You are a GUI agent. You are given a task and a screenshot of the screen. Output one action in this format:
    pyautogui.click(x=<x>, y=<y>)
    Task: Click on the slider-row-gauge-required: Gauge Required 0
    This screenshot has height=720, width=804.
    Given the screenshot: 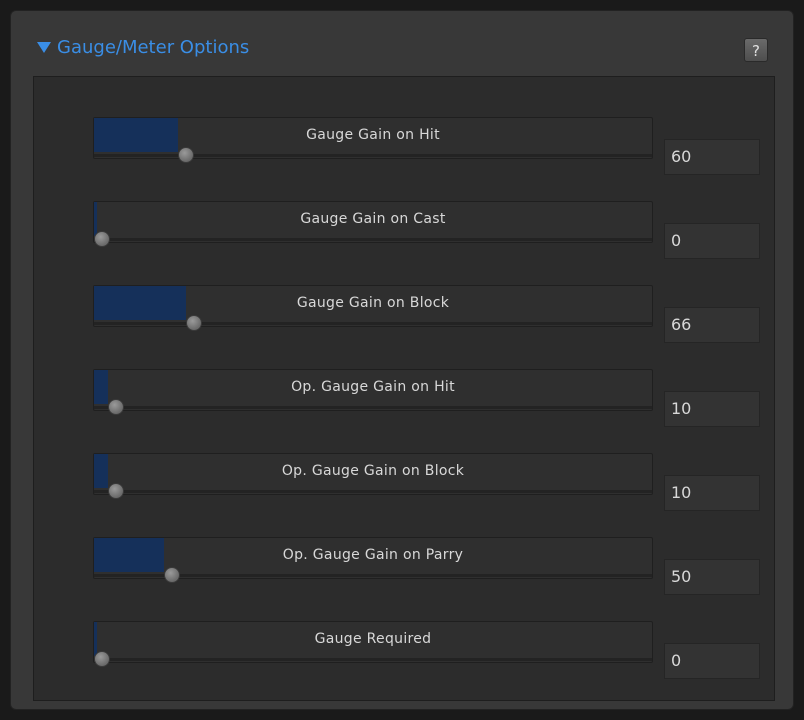 What is the action you would take?
    pyautogui.click(x=405, y=661)
    